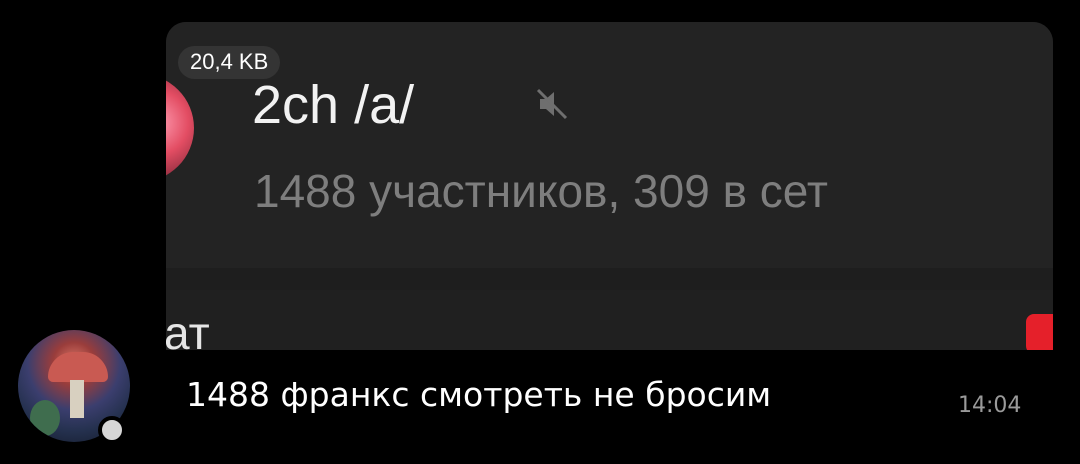  Describe the element at coordinates (990, 405) in the screenshot. I see `message-time: 14:04` at that location.